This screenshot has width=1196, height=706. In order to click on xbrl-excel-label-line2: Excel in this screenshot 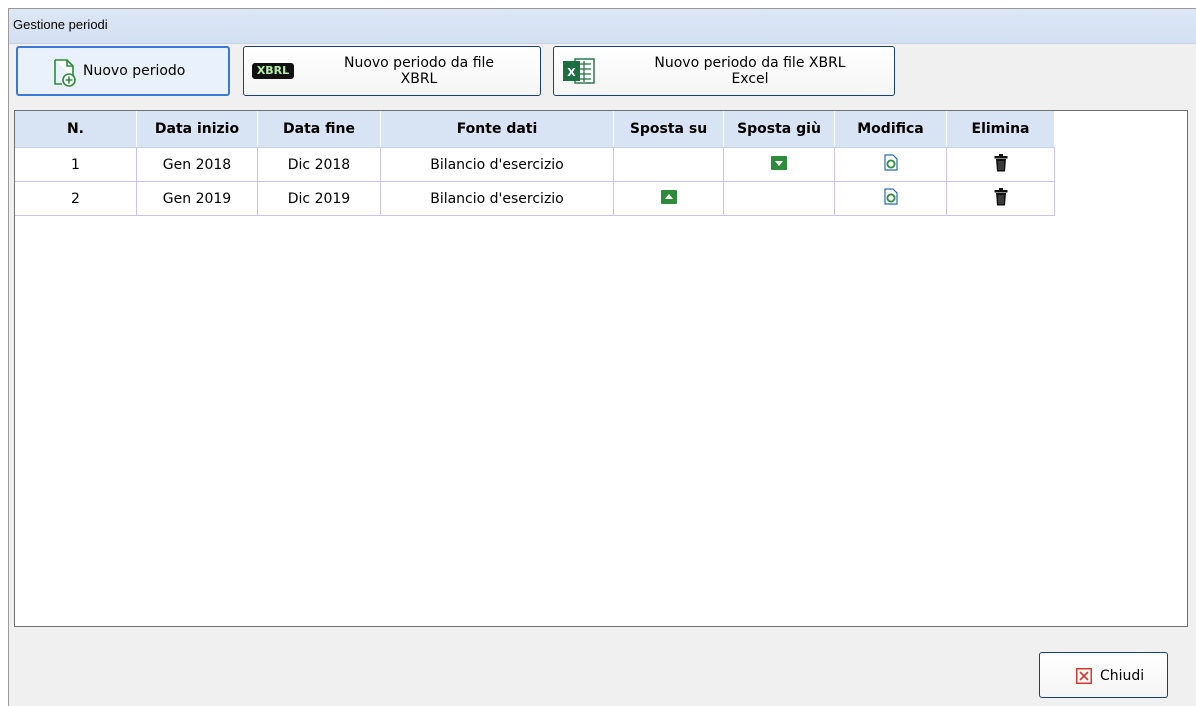, I will do `click(750, 79)`.